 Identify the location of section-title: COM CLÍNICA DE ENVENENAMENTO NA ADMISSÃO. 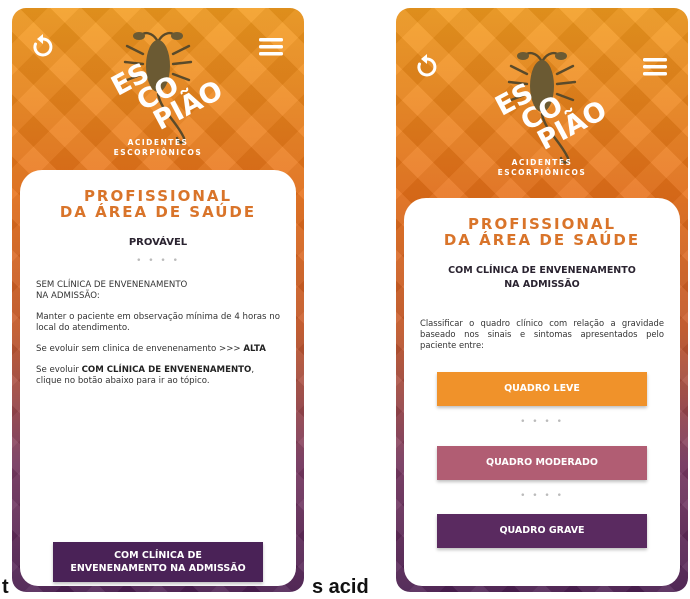
(542, 278).